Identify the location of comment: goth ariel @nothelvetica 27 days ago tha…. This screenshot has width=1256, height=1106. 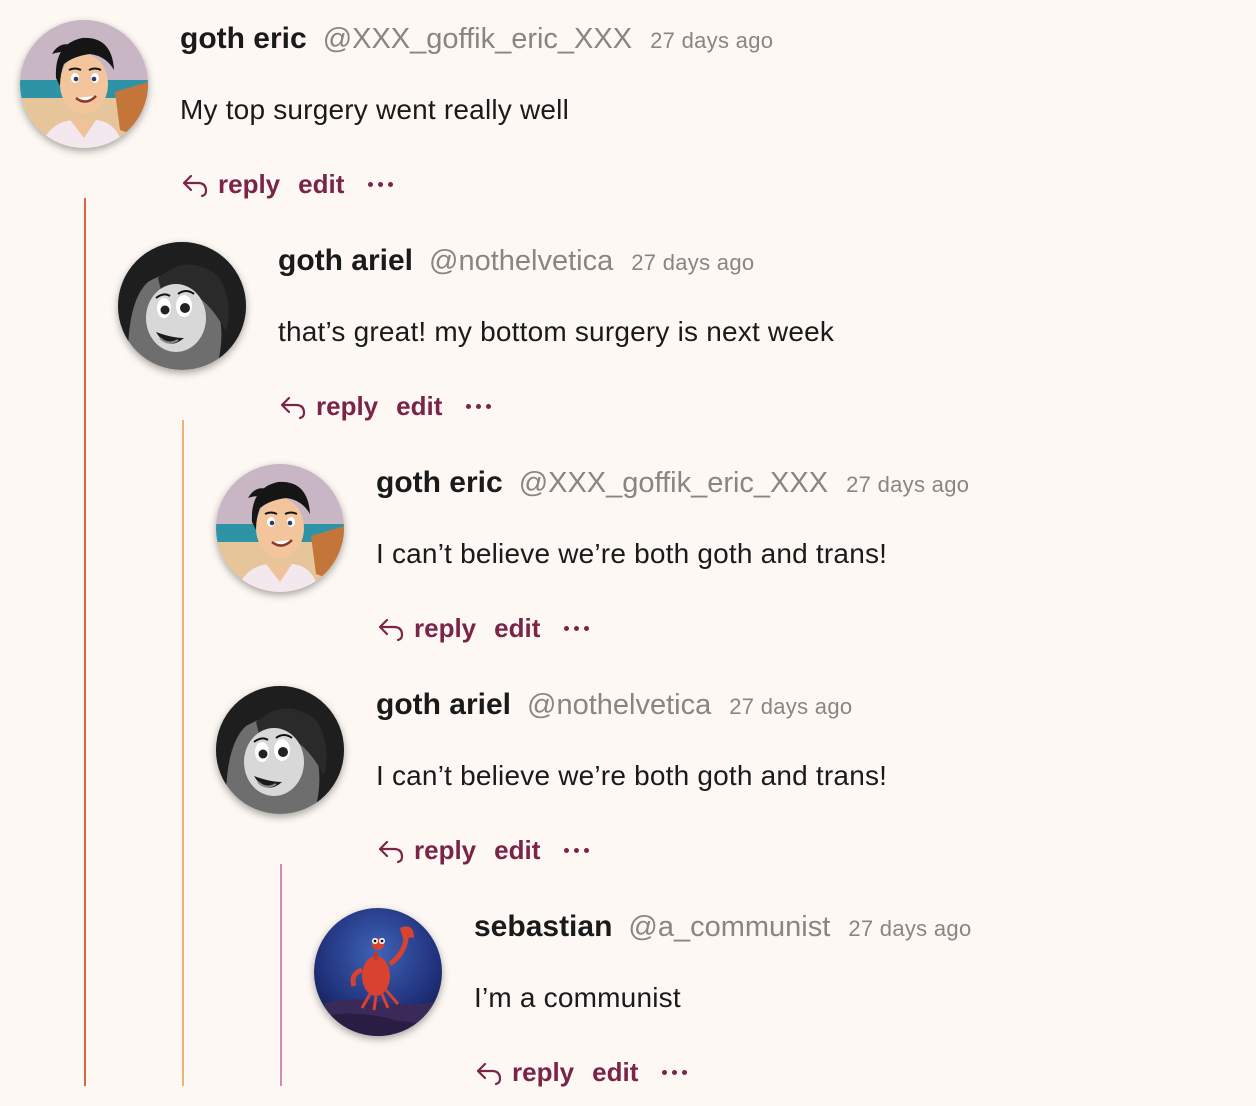
(618, 337).